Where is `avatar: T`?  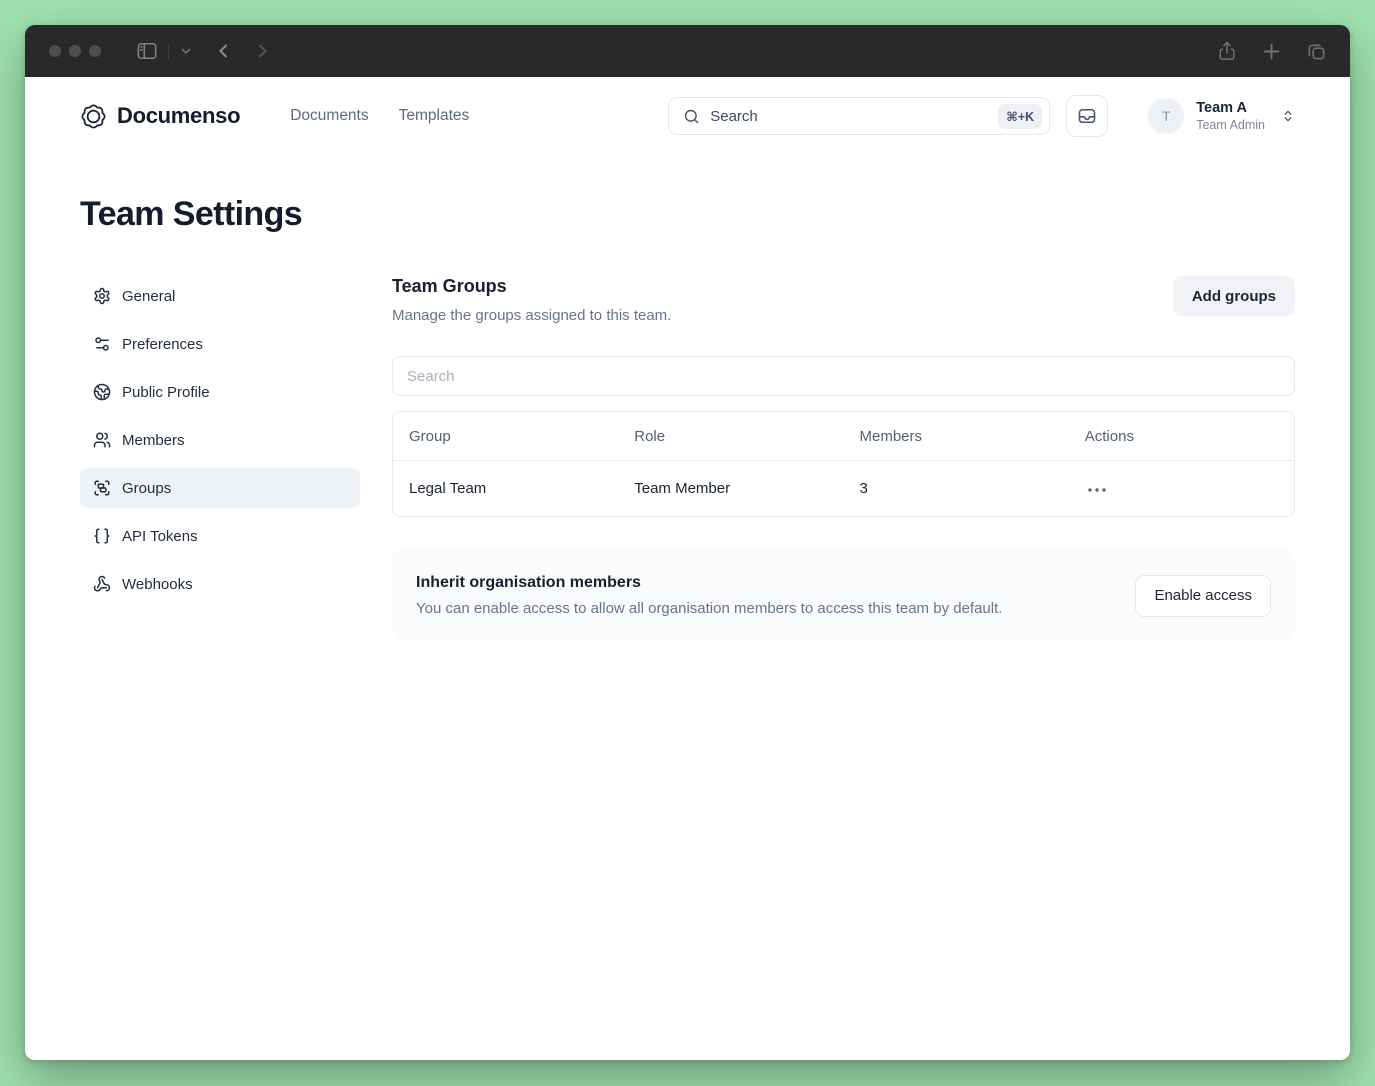 avatar: T is located at coordinates (1166, 116).